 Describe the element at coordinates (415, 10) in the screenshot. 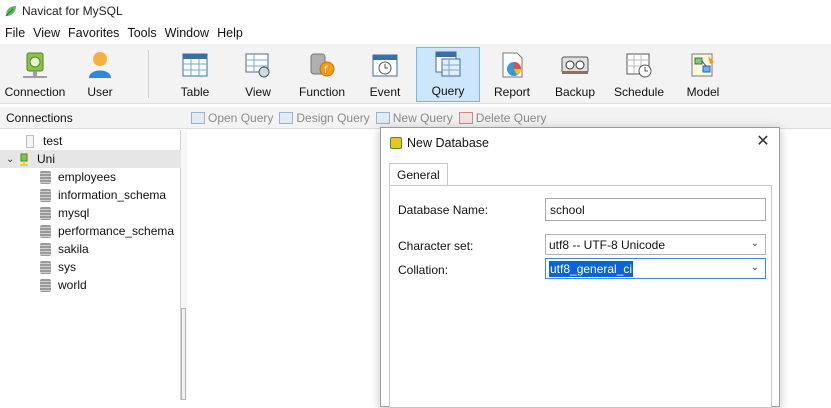

I see `title-bar: Navicat for MySQL` at that location.